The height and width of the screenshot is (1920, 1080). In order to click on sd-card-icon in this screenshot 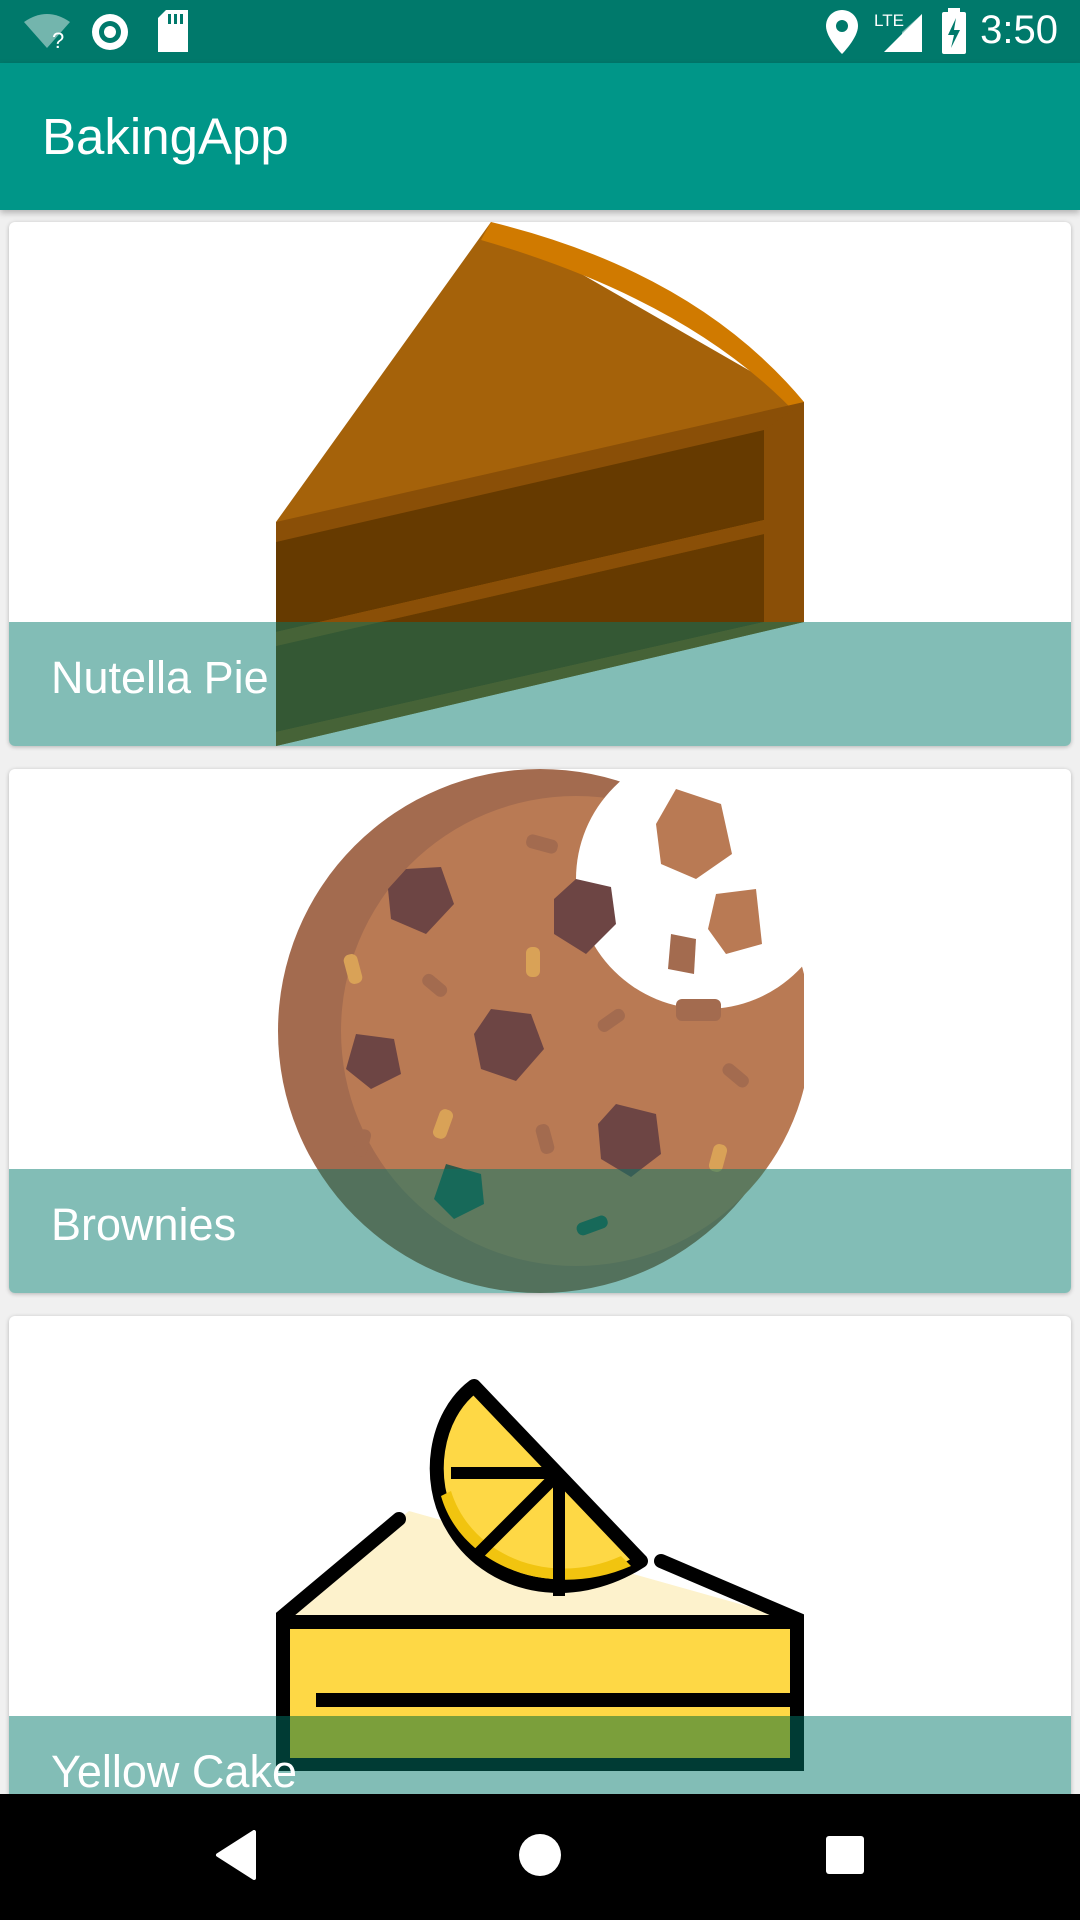, I will do `click(173, 31)`.